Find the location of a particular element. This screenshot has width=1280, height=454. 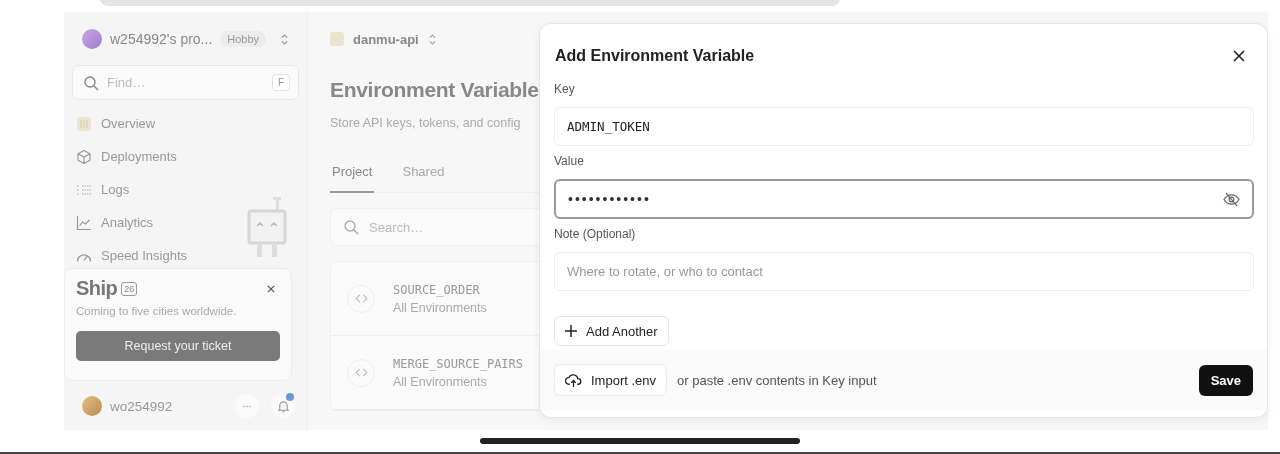

user-name: wo254992 is located at coordinates (168, 406).